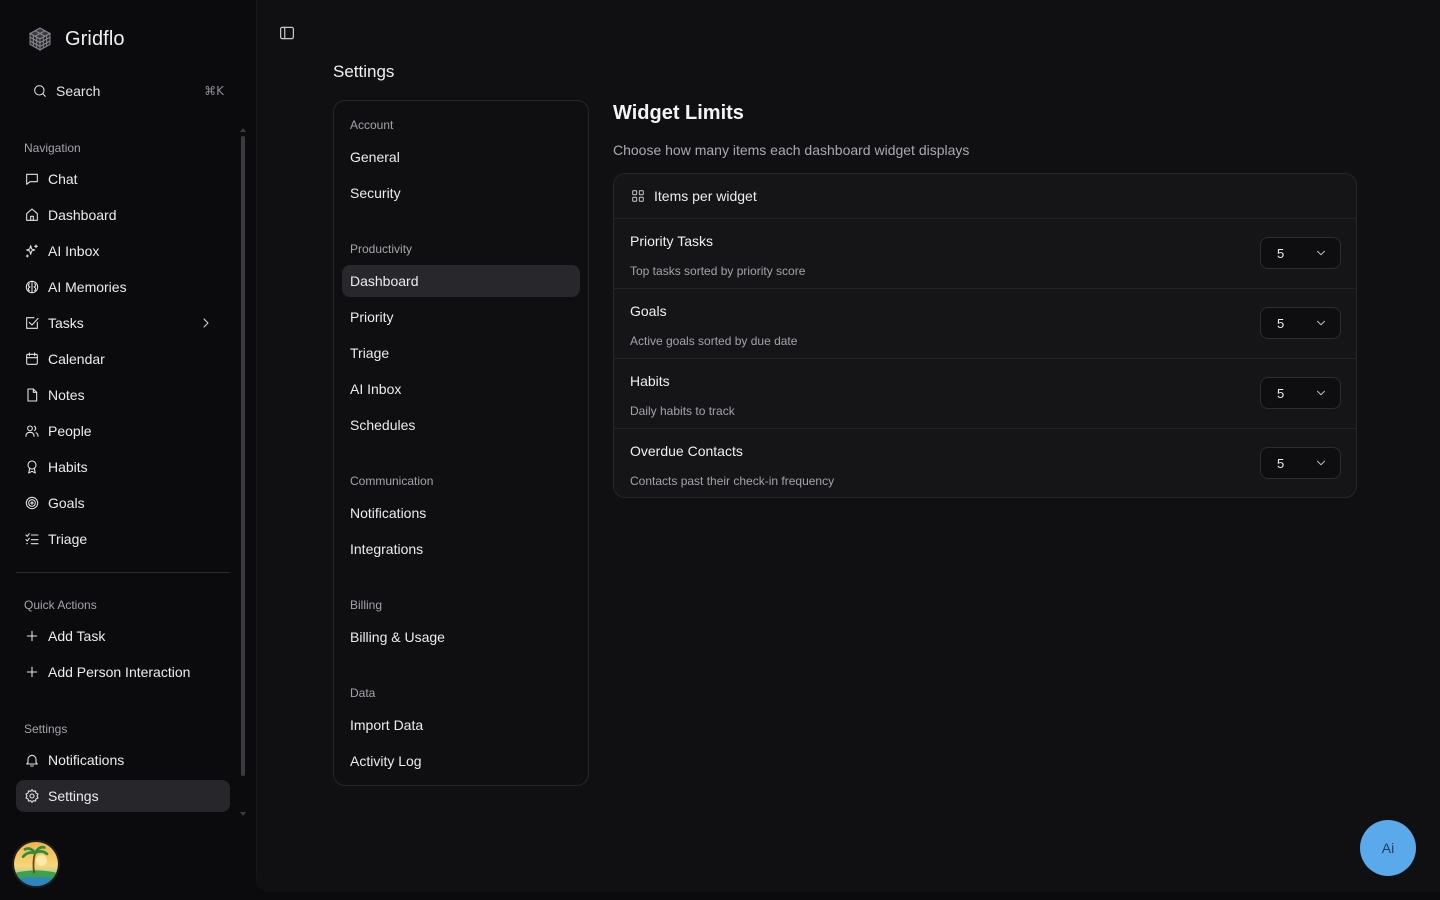 The image size is (1440, 900). What do you see at coordinates (87, 287) in the screenshot?
I see `sidebar-item-label: AI Memories` at bounding box center [87, 287].